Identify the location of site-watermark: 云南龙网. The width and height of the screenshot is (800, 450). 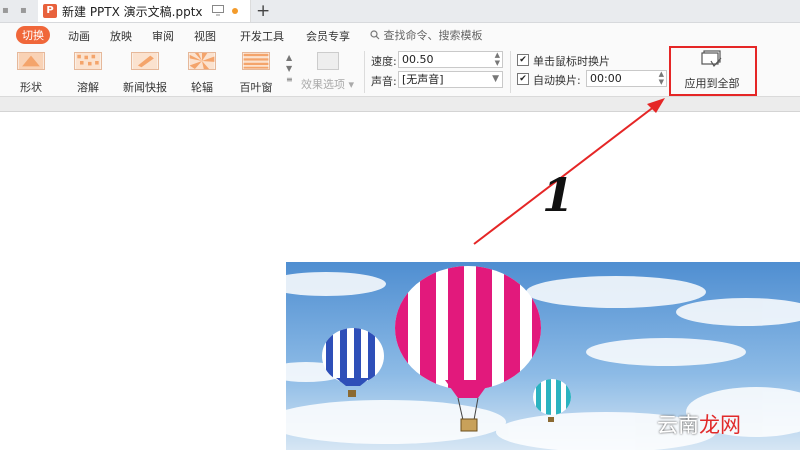
(699, 425).